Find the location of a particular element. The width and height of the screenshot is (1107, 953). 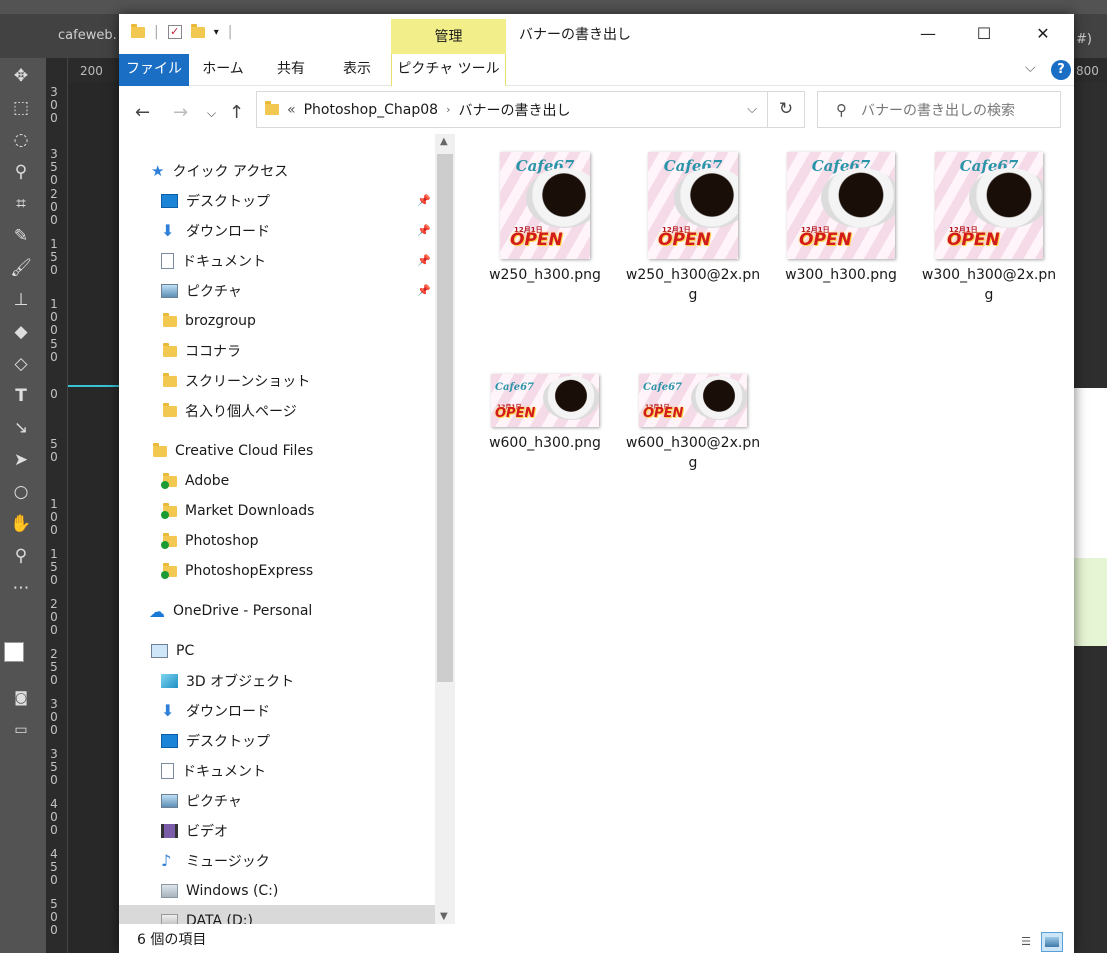

large-icons-view-icon is located at coordinates (1052, 942).